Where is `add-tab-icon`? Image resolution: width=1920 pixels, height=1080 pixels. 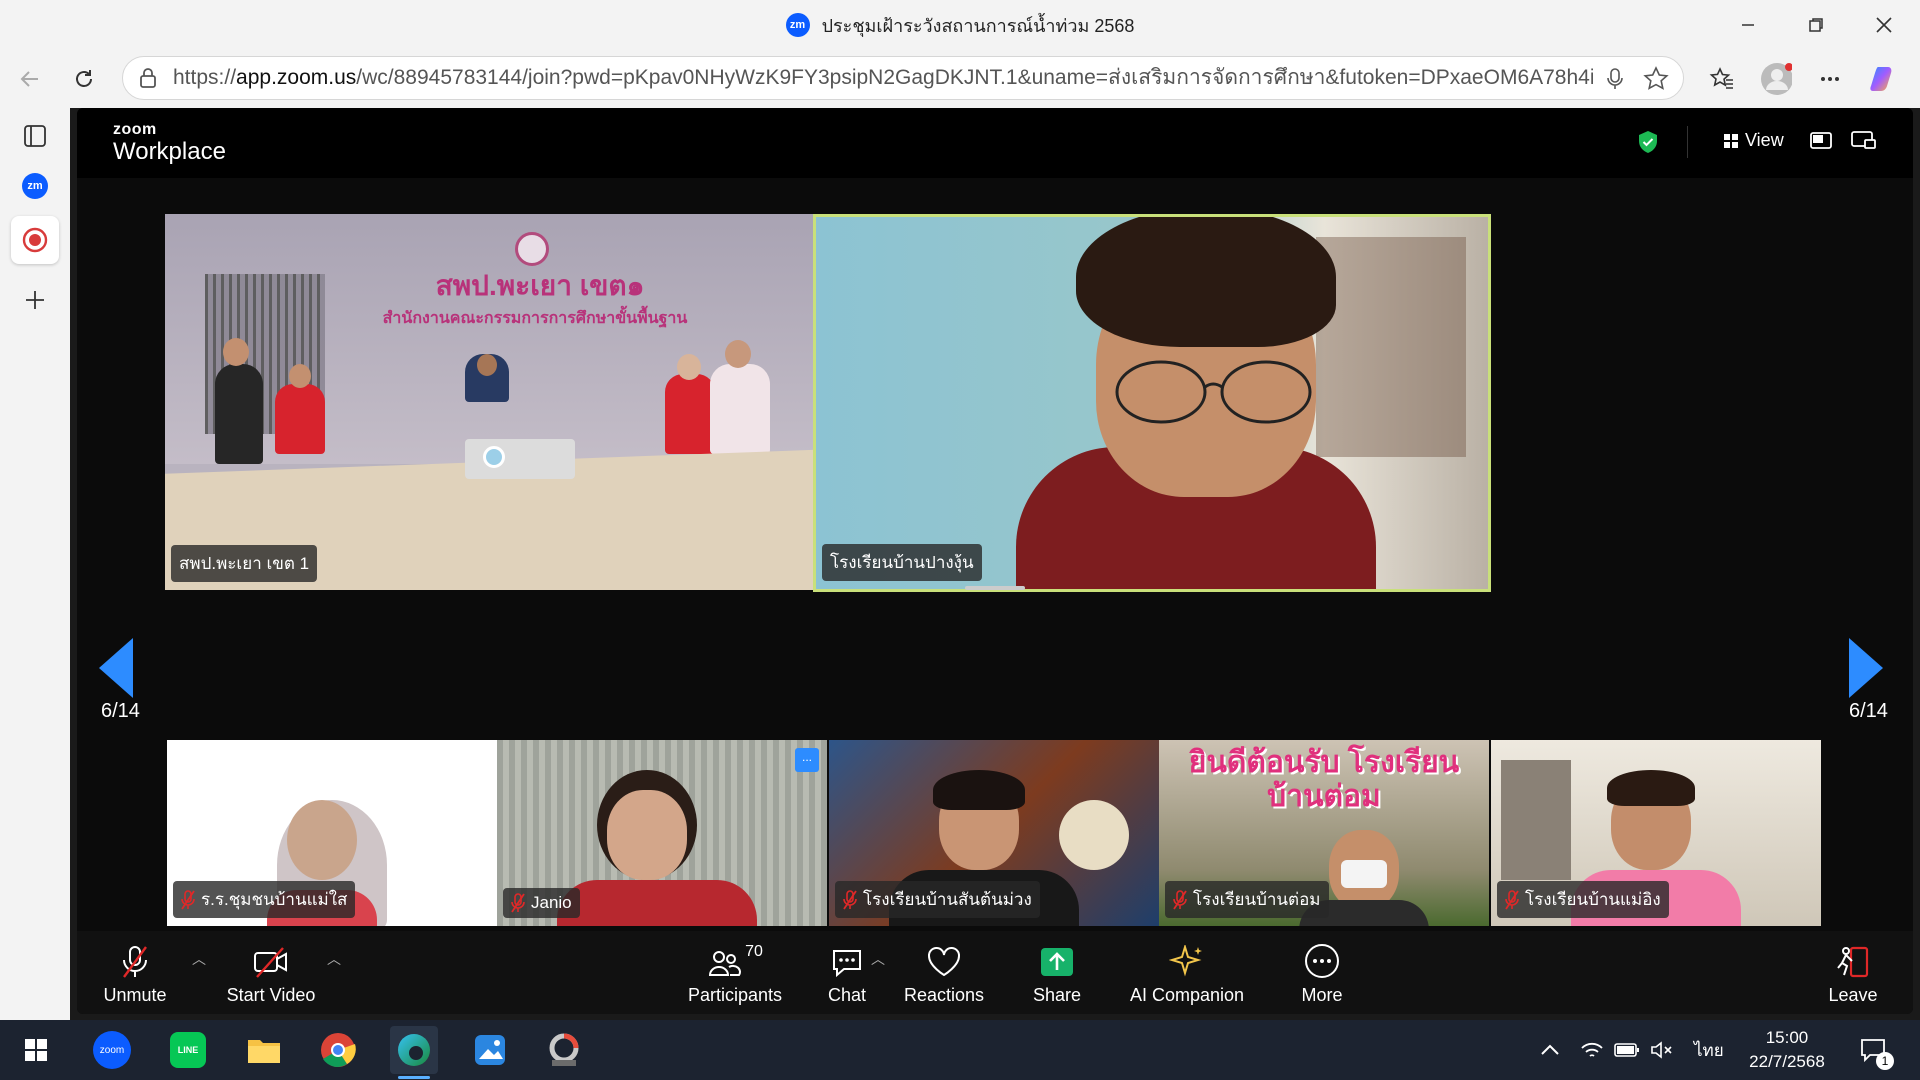
add-tab-icon is located at coordinates (35, 300).